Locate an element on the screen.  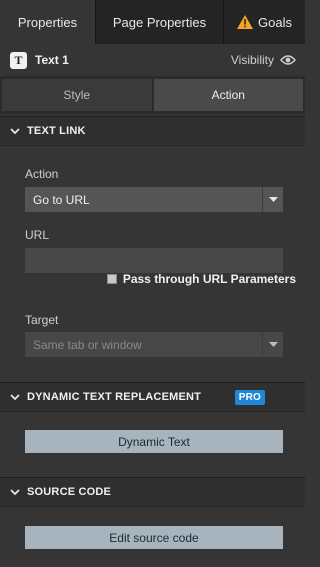
tab-action: Action is located at coordinates (228, 95).